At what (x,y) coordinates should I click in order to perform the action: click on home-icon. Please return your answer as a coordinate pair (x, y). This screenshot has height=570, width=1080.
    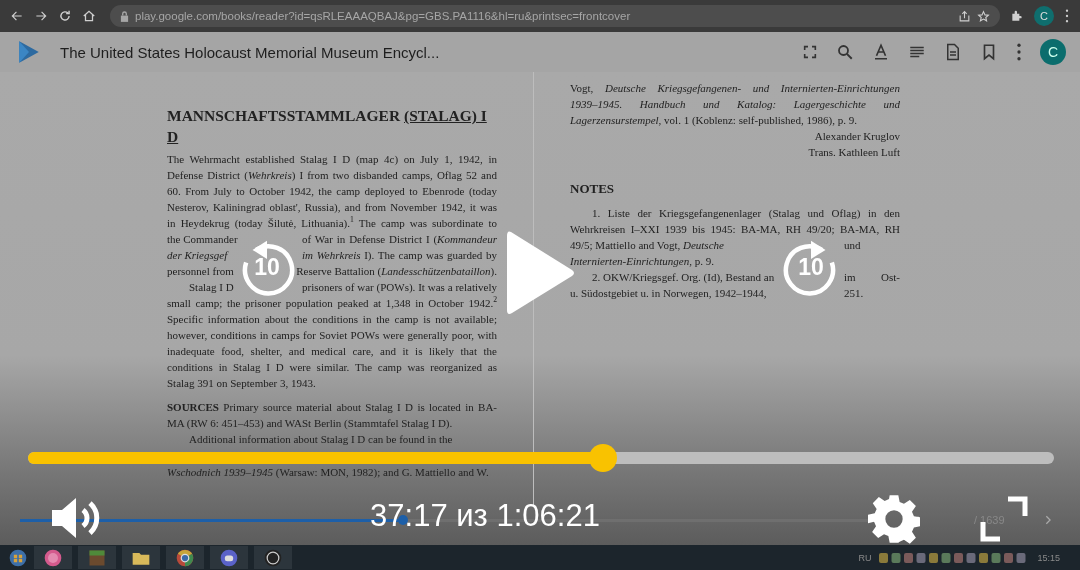
    Looking at the image, I should click on (89, 16).